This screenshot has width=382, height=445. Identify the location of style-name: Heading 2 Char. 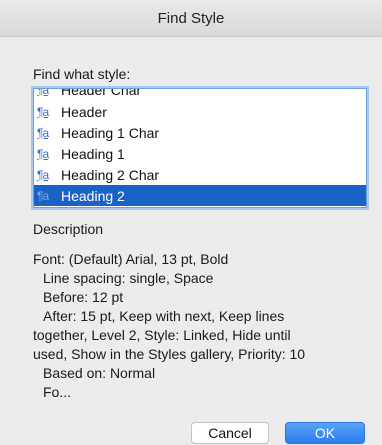
(110, 174).